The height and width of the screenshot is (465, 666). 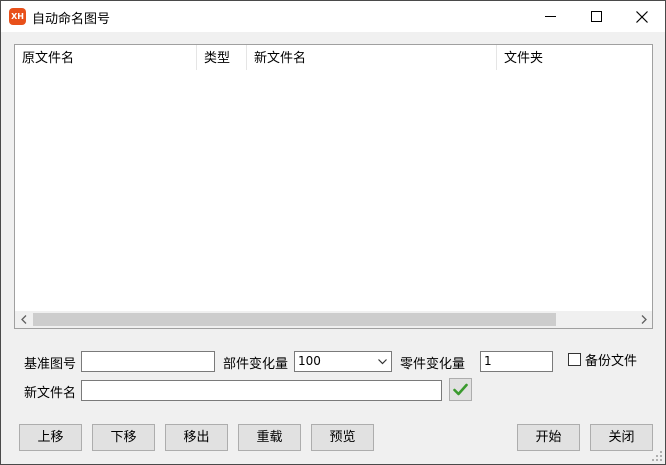 I want to click on new-filename-label: 新文件名, so click(x=50, y=393).